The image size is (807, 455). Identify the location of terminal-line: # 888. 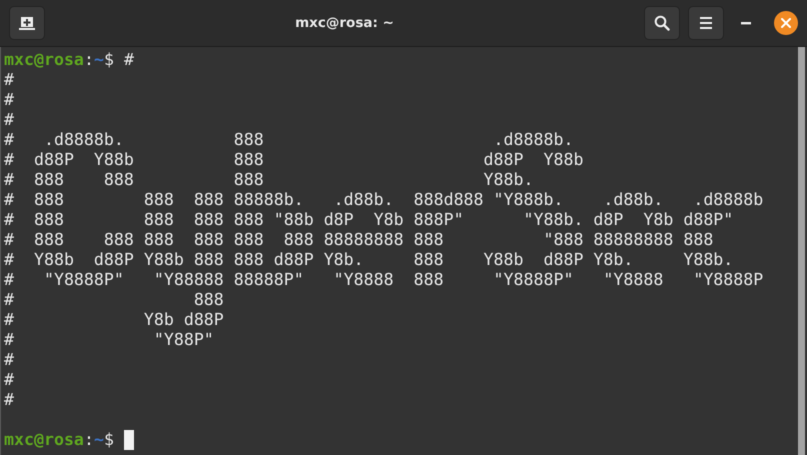
(114, 300).